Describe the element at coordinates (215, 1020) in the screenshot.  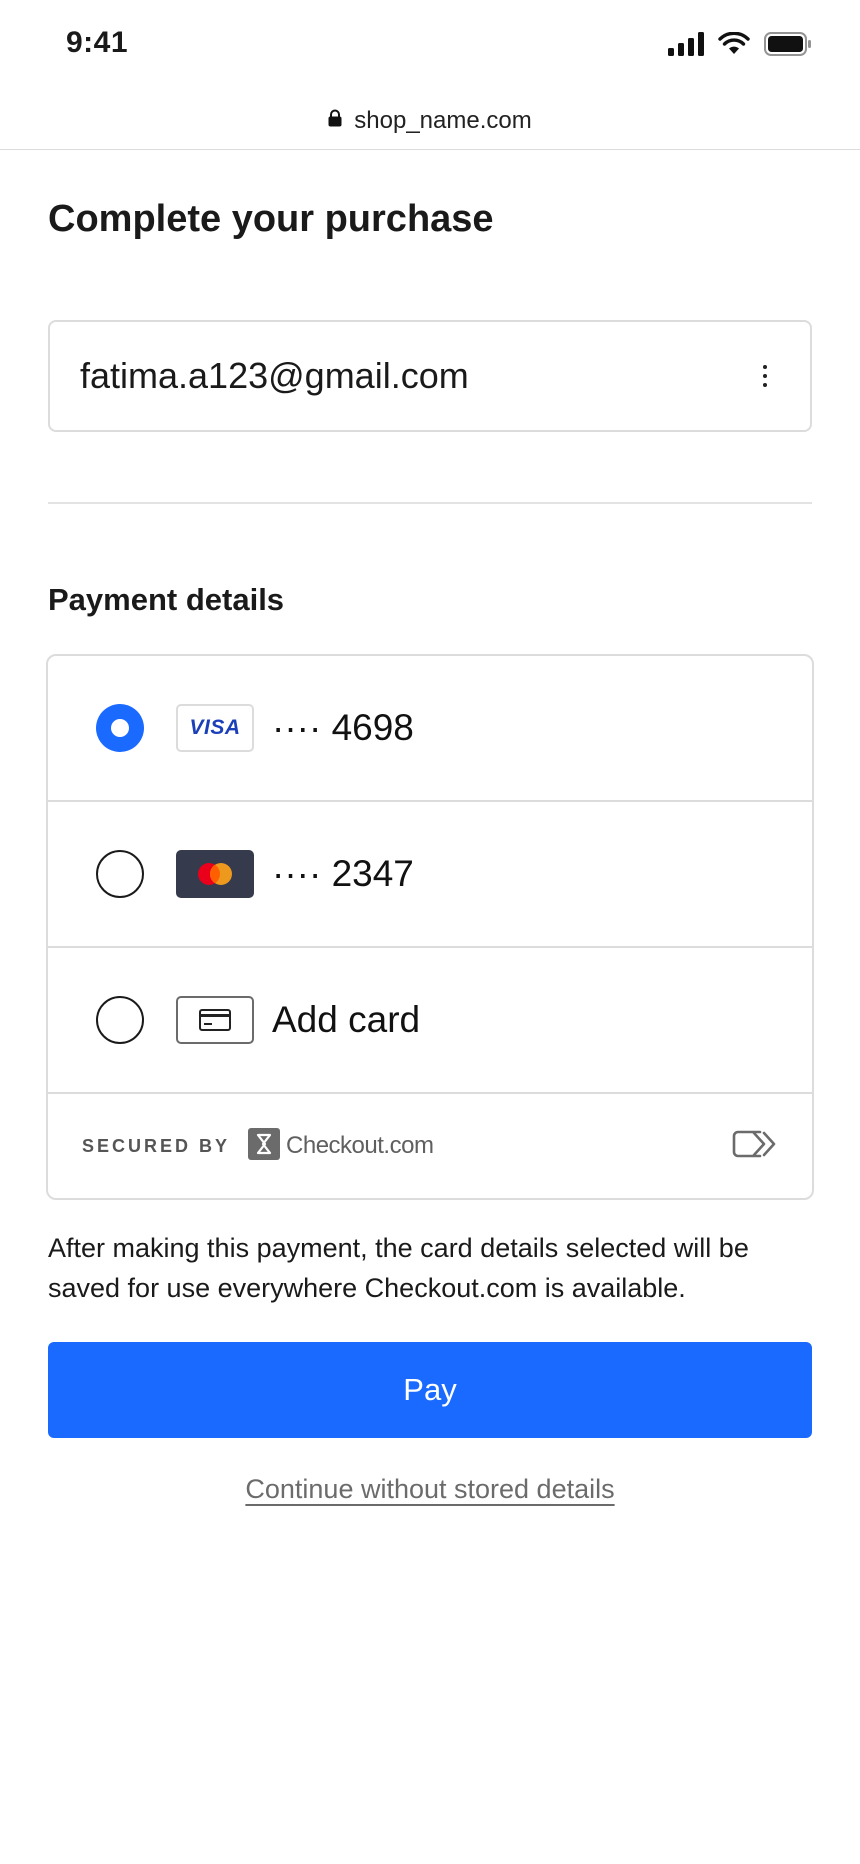
I see `card-icon` at that location.